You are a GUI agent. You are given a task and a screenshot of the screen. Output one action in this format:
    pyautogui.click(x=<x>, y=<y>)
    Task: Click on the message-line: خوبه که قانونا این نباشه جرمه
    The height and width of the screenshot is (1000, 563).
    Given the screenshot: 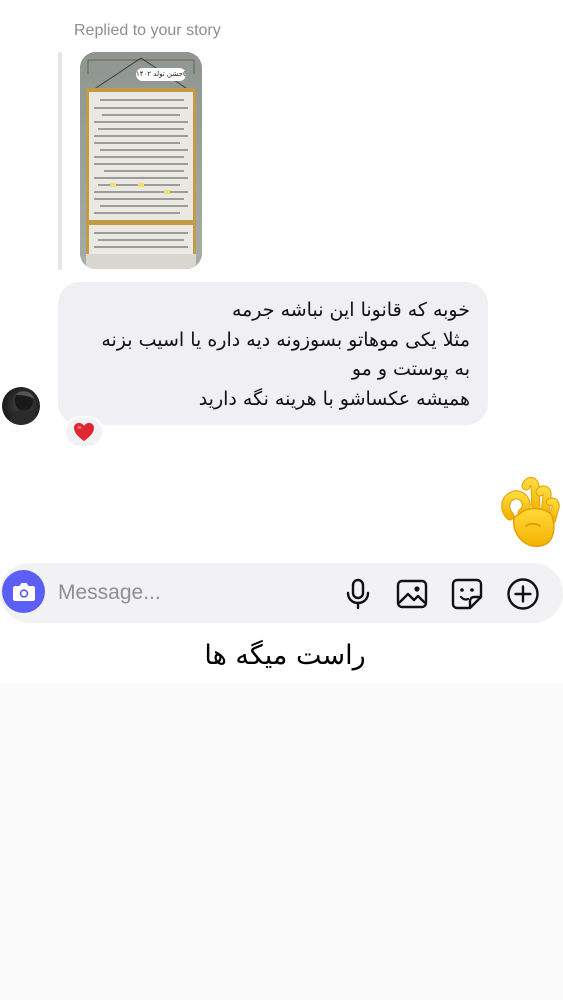 What is the action you would take?
    pyautogui.click(x=350, y=310)
    